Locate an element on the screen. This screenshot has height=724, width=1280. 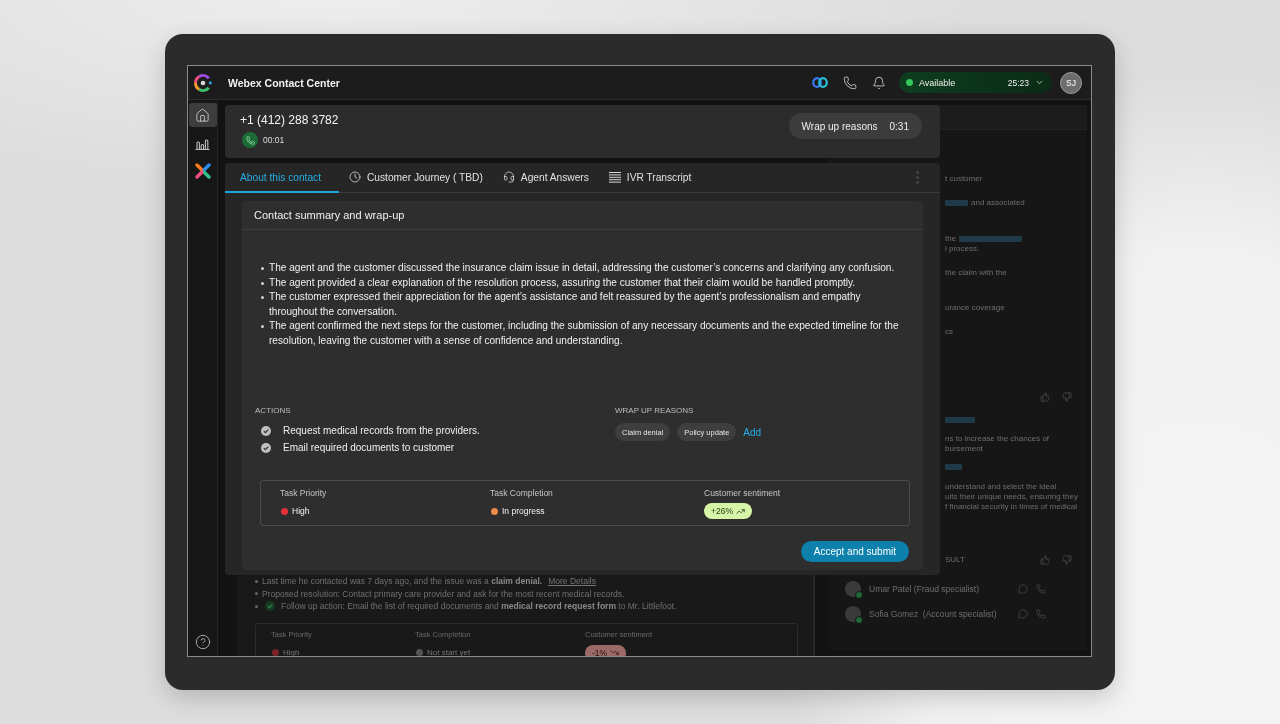
section-heading: SULT is located at coordinates (955, 560).